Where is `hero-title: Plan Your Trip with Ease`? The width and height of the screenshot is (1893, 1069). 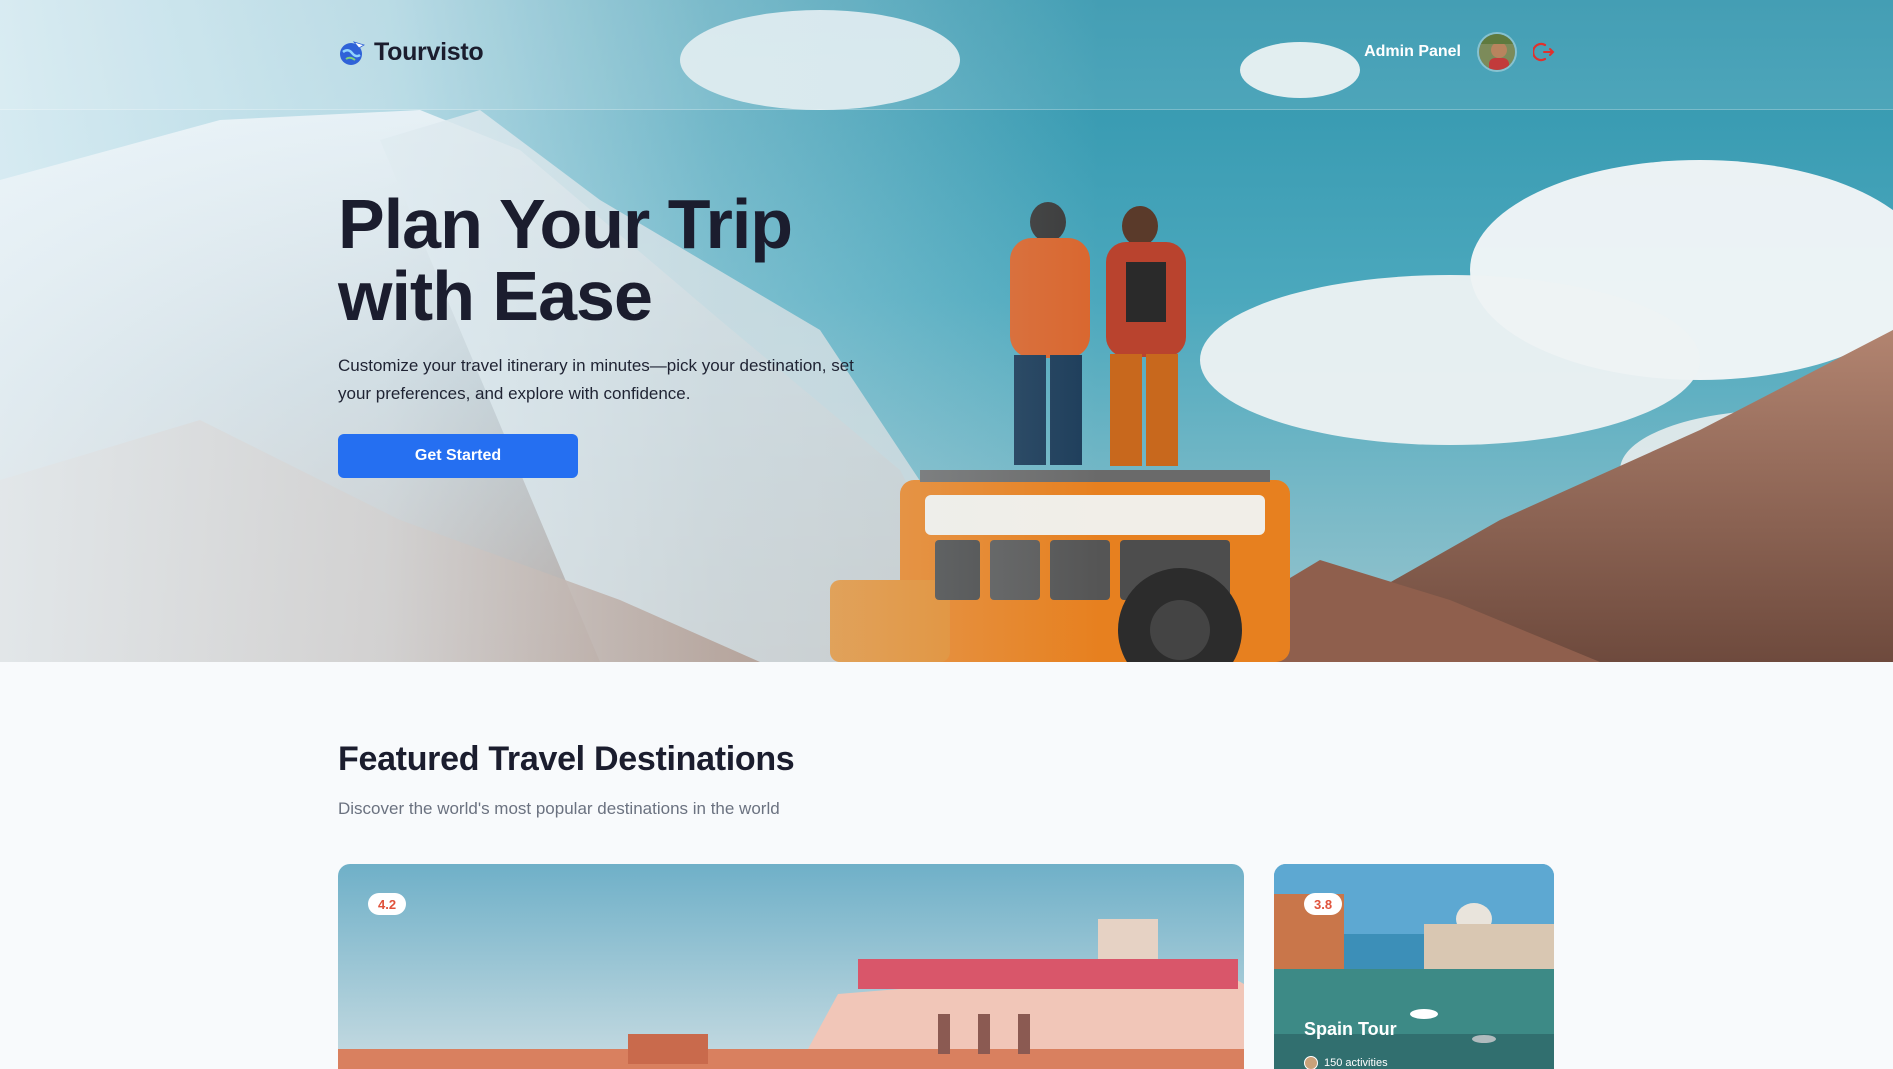 hero-title: Plan Your Trip with Ease is located at coordinates (618, 260).